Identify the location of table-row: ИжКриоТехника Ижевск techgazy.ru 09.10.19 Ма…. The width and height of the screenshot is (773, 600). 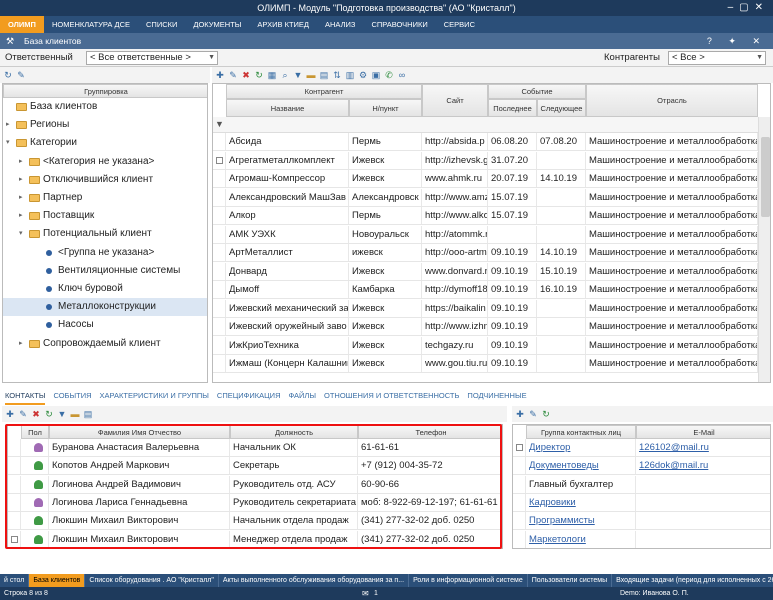
(485, 345).